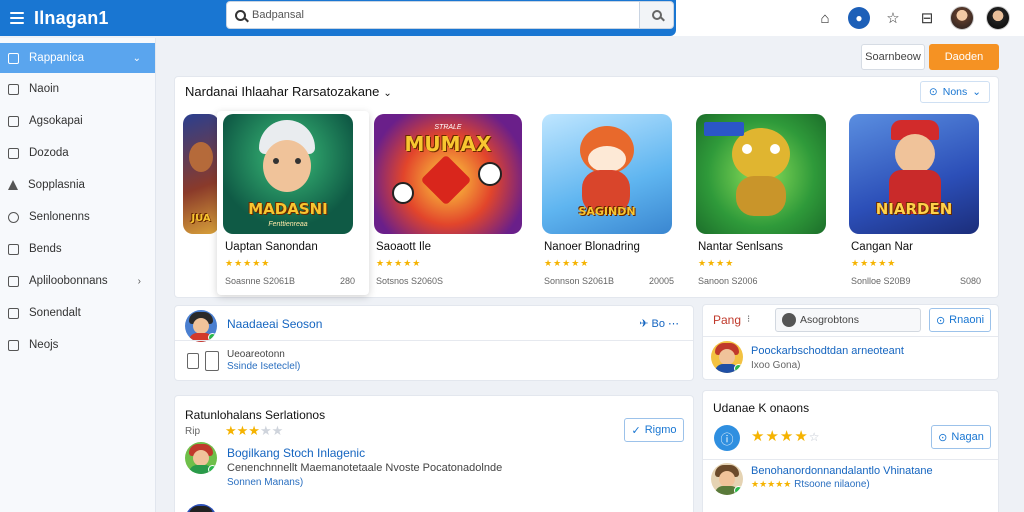  What do you see at coordinates (13, 121) in the screenshot?
I see `grid-icon` at bounding box center [13, 121].